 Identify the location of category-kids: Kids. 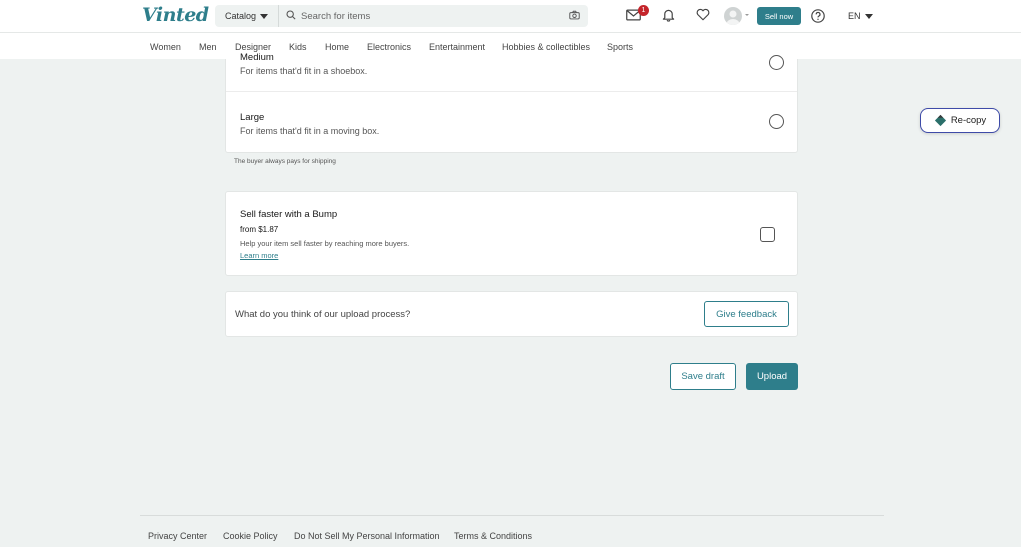
(298, 47).